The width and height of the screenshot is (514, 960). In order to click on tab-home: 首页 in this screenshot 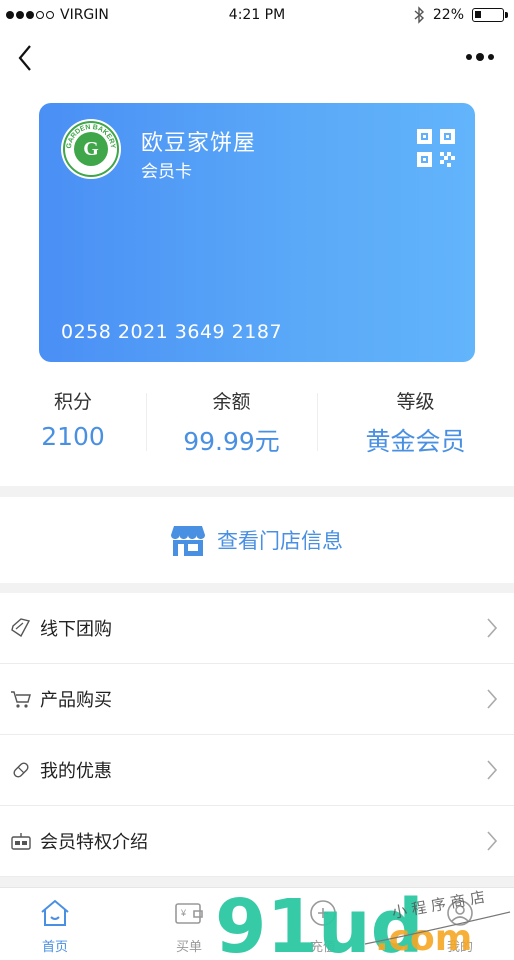, I will do `click(55, 926)`.